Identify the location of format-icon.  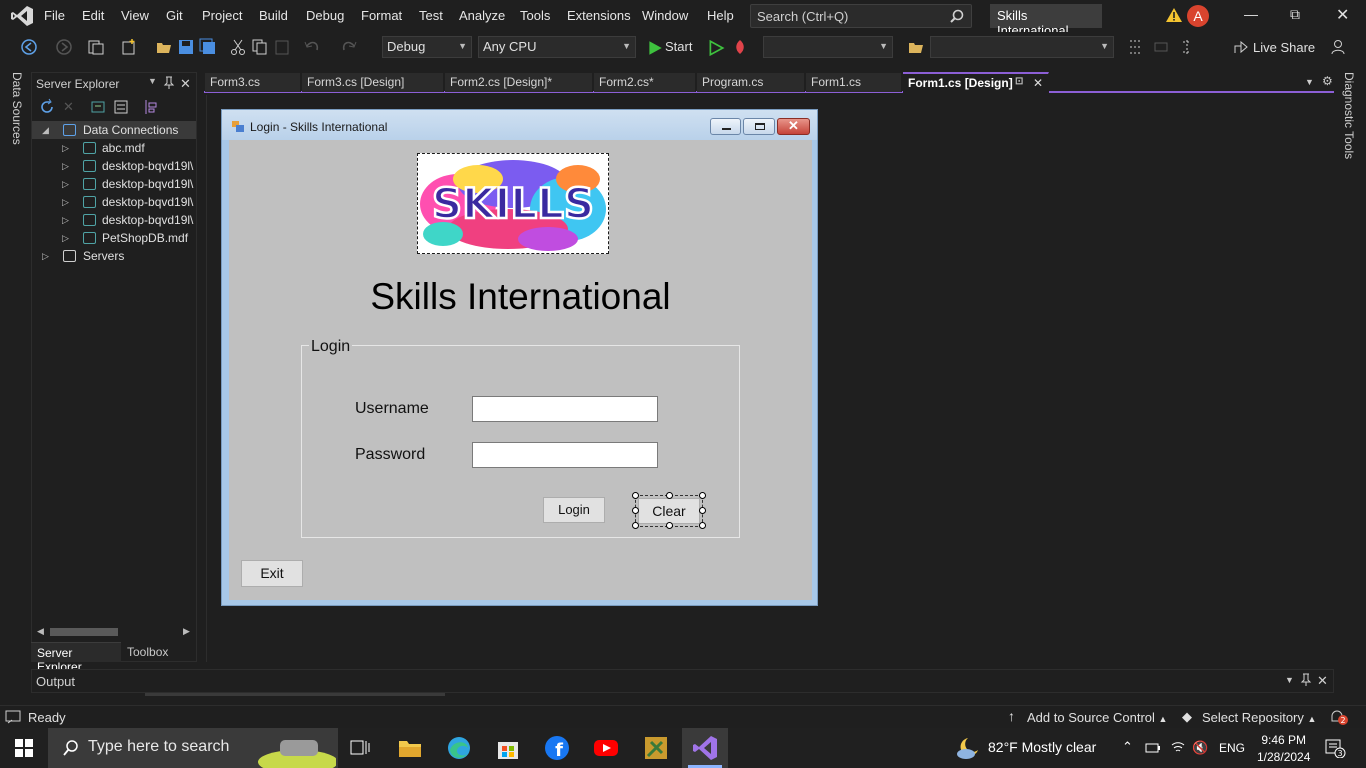
(1161, 47).